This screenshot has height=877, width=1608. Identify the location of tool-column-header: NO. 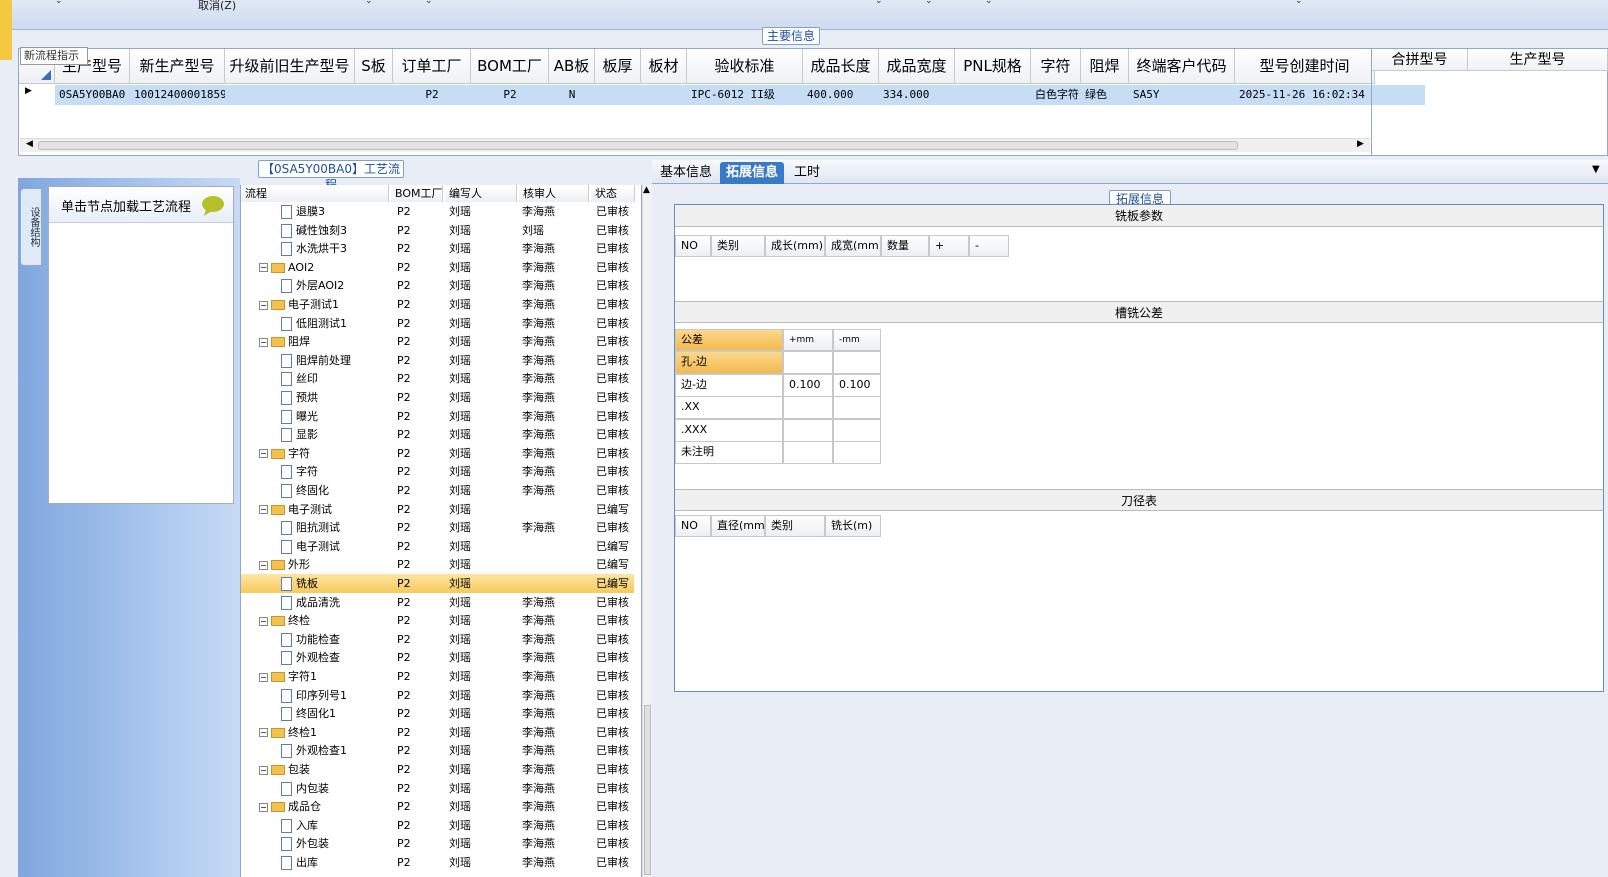
(693, 526).